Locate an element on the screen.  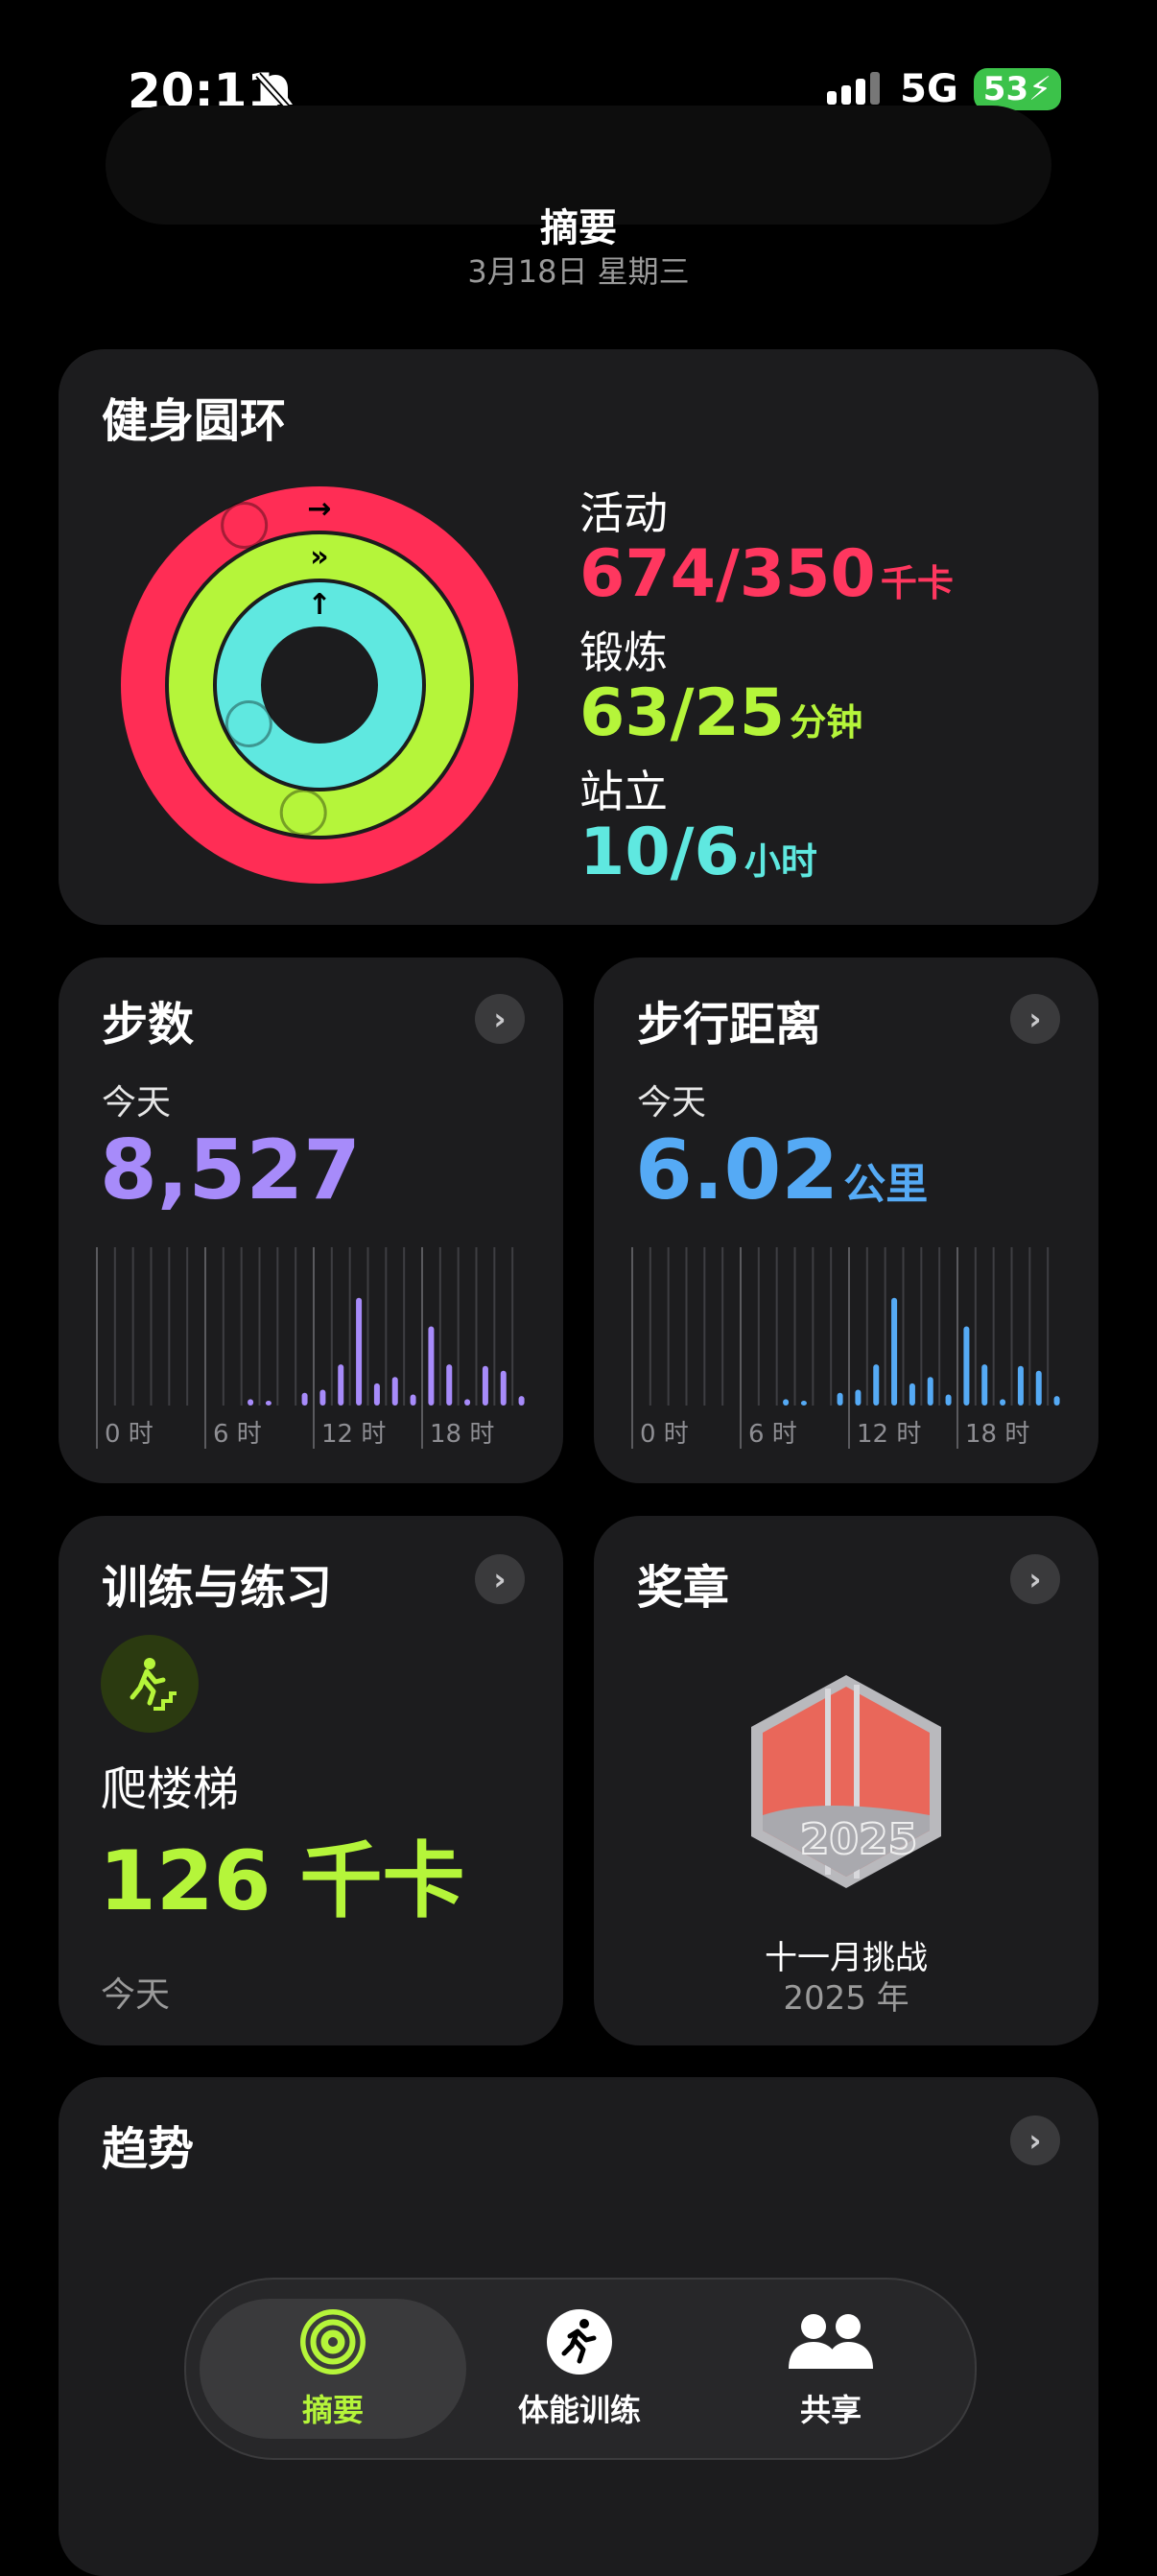
move-value: 674/350 is located at coordinates (727, 574).